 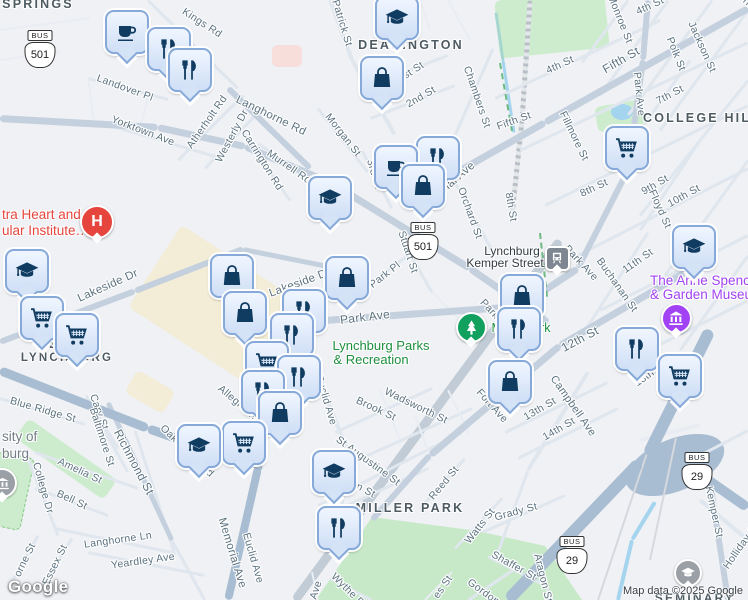 What do you see at coordinates (699, 295) in the screenshot?
I see `poi-label: & Garden Museum` at bounding box center [699, 295].